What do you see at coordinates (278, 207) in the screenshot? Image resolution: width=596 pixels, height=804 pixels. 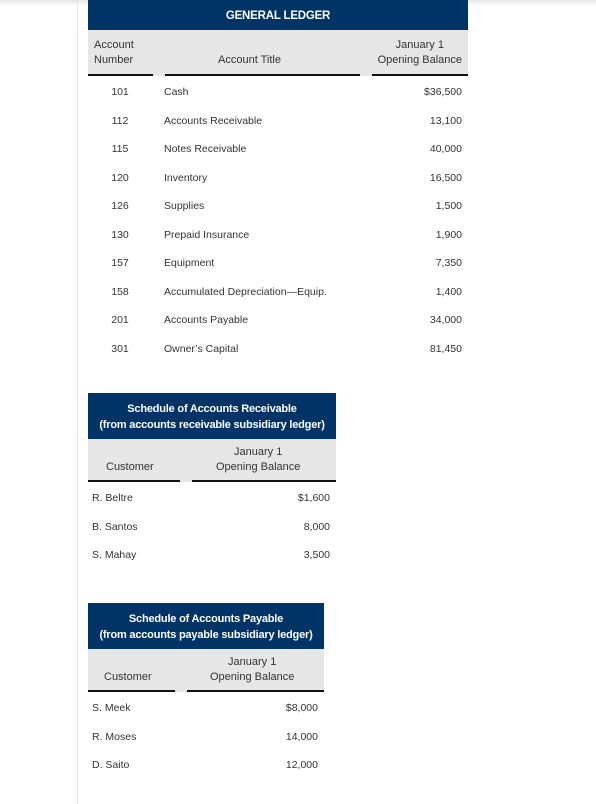 I see `table-row: 126 Supplies 1,500` at bounding box center [278, 207].